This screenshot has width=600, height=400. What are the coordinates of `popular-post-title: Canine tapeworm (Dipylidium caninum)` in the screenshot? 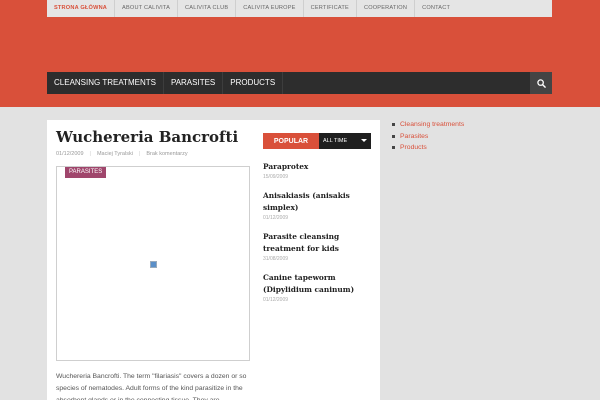 It's located at (317, 284).